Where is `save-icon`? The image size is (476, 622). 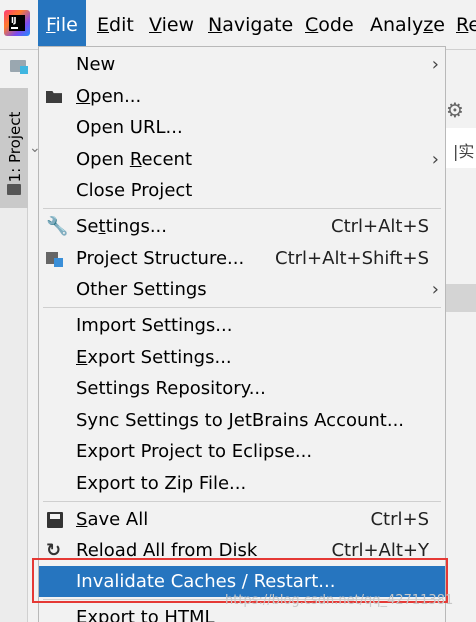
save-icon is located at coordinates (55, 520).